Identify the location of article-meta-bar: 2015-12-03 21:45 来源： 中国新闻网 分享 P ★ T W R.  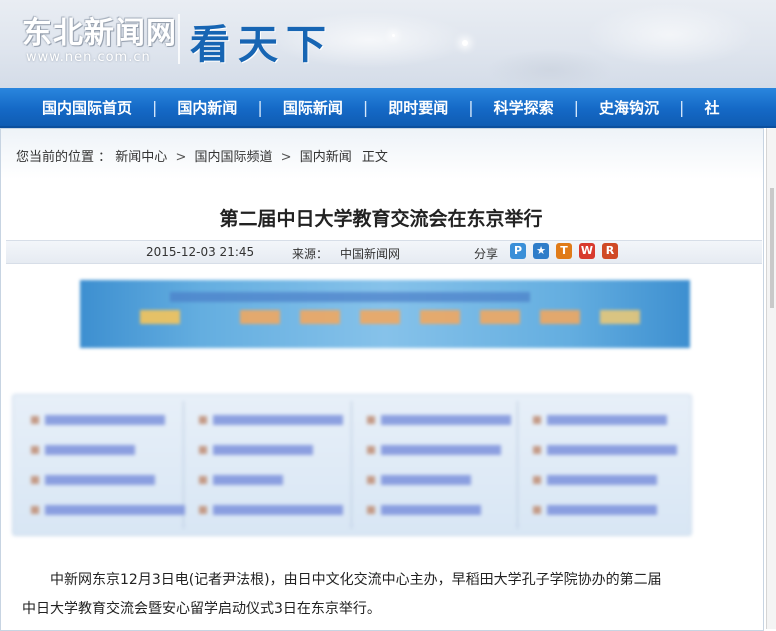
(384, 252).